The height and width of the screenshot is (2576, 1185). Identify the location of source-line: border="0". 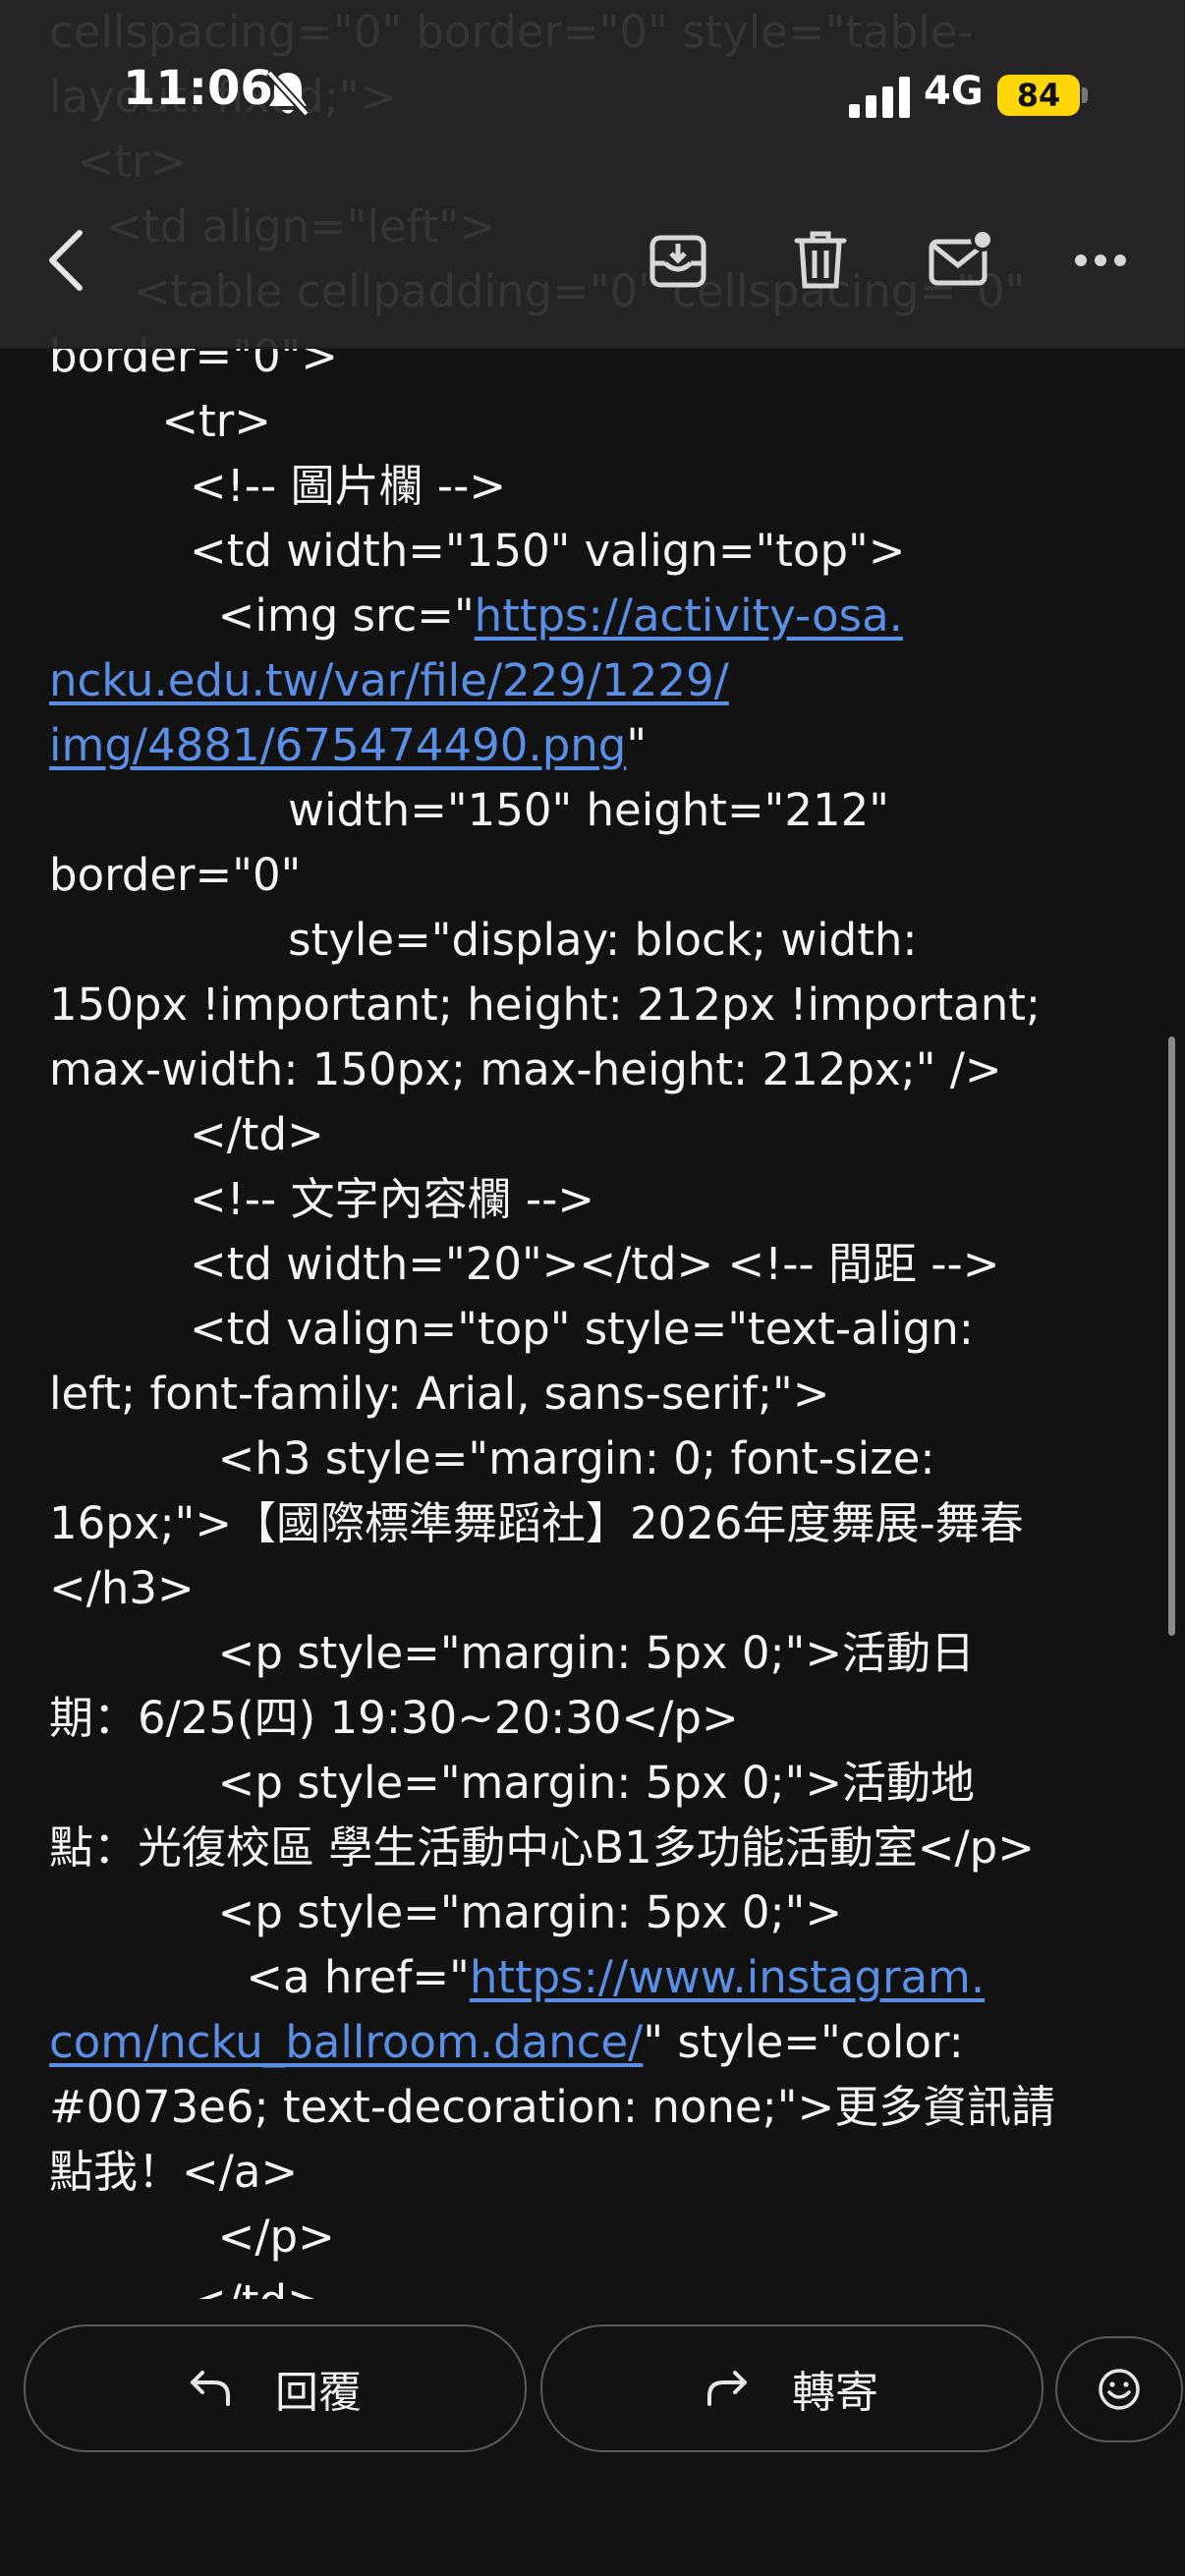
(175, 875).